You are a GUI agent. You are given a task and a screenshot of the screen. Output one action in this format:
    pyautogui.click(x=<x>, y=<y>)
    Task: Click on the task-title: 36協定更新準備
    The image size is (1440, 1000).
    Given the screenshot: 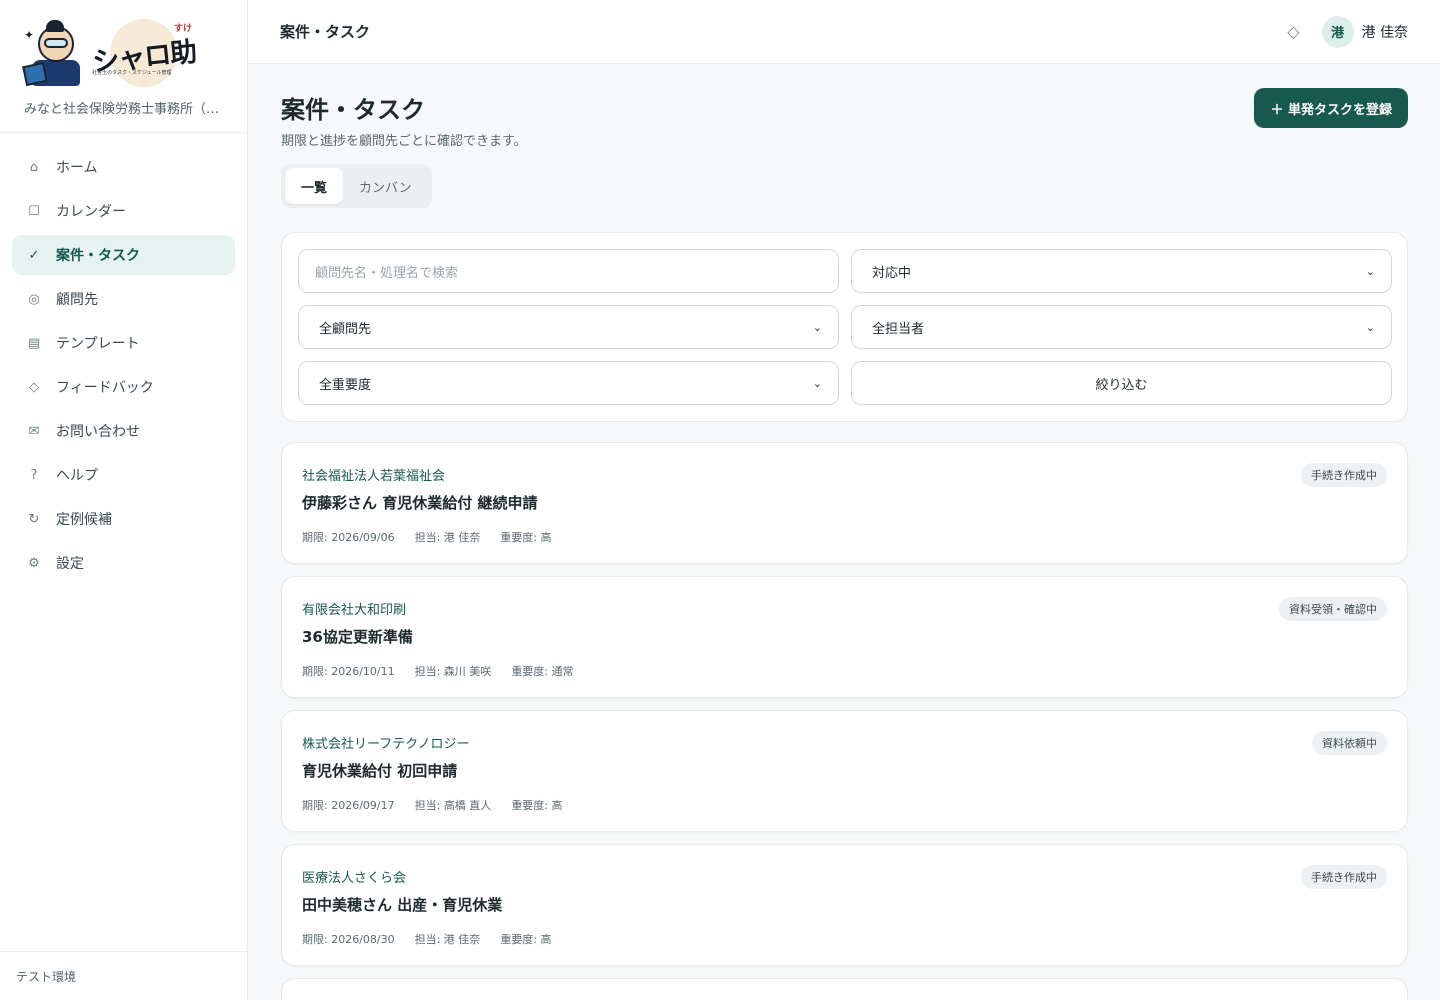 What is the action you would take?
    pyautogui.click(x=844, y=636)
    